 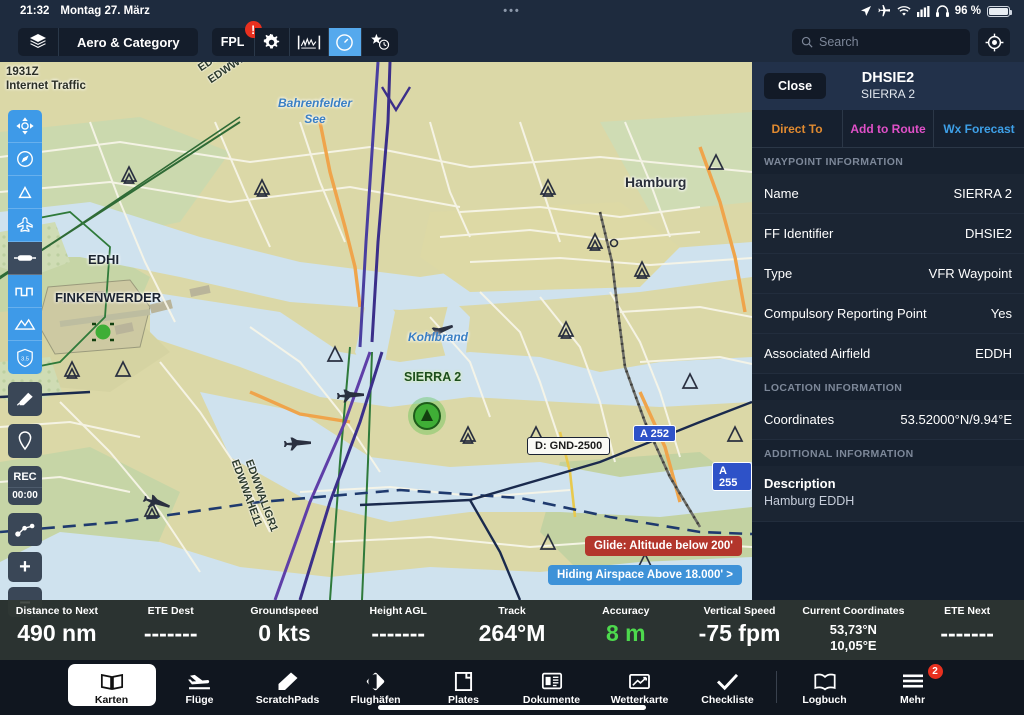 I want to click on profile-wave-button, so click(x=25, y=291).